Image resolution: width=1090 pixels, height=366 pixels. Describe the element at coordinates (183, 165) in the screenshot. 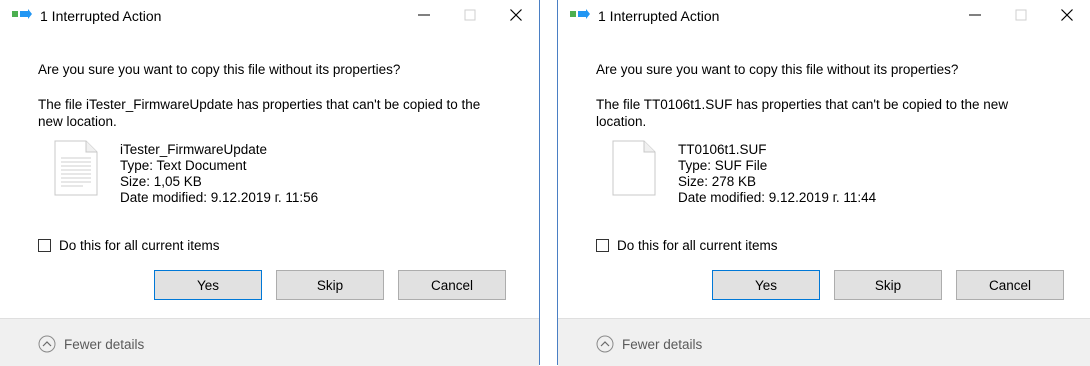

I see `file-type: Type: Text Document` at that location.